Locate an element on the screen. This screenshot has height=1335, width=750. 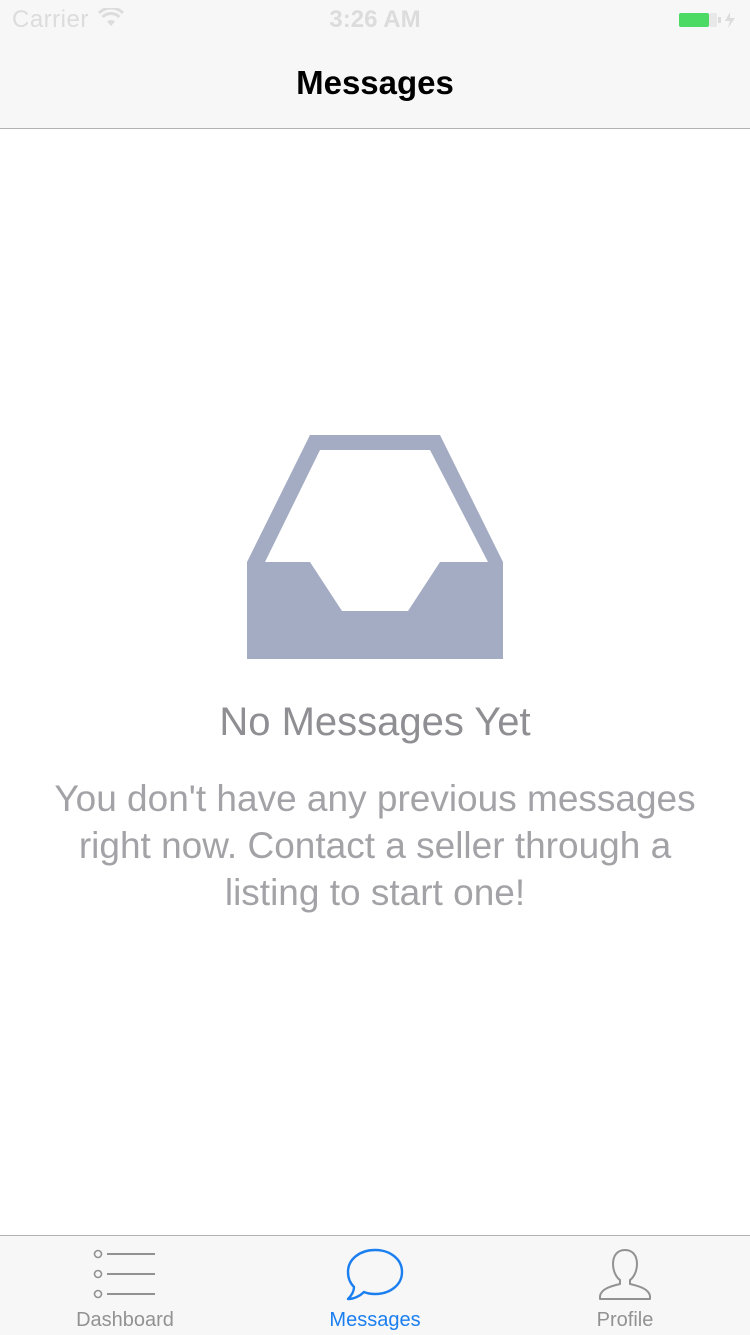
tab-profile-label: Profile is located at coordinates (625, 1320).